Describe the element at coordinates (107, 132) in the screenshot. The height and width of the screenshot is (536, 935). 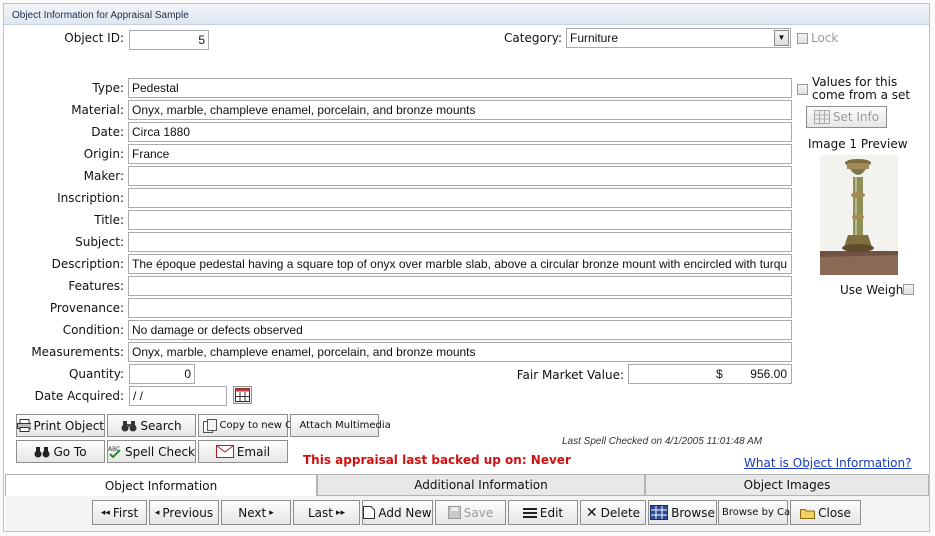
I see `field-label: Date:` at that location.